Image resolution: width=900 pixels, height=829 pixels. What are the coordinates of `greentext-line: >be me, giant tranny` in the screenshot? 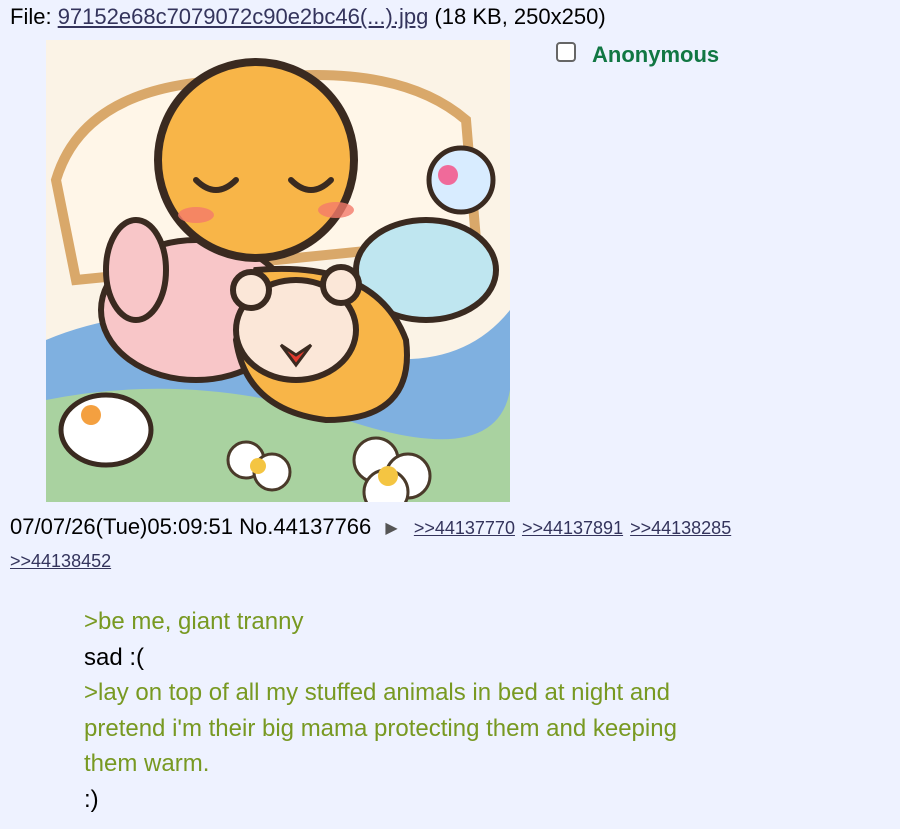 It's located at (194, 621).